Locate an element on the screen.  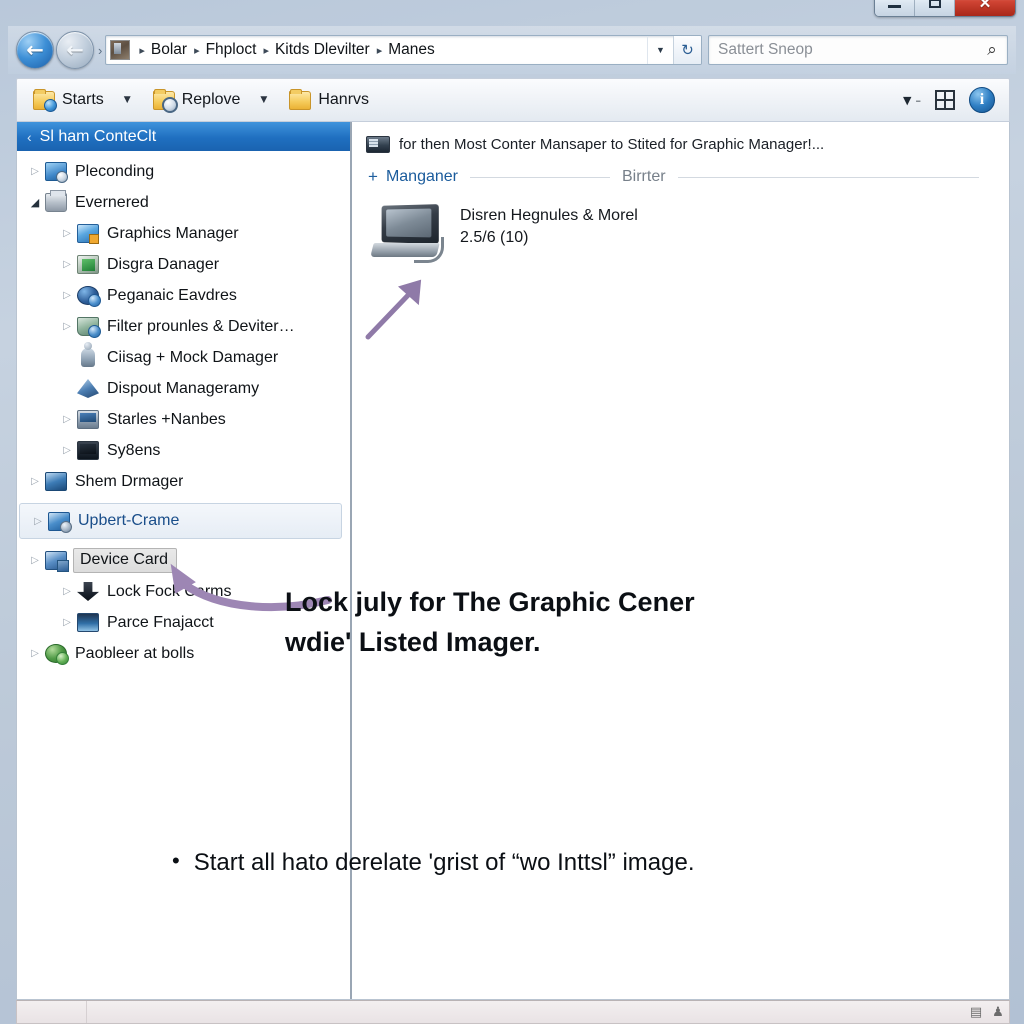
group-header-manganer: + Manganer Birrter is located at coordinates (680, 170).